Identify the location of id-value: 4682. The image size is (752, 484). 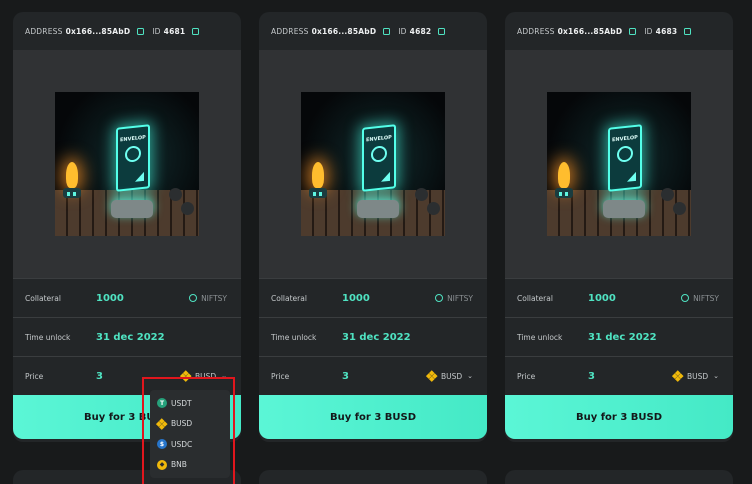
(420, 31).